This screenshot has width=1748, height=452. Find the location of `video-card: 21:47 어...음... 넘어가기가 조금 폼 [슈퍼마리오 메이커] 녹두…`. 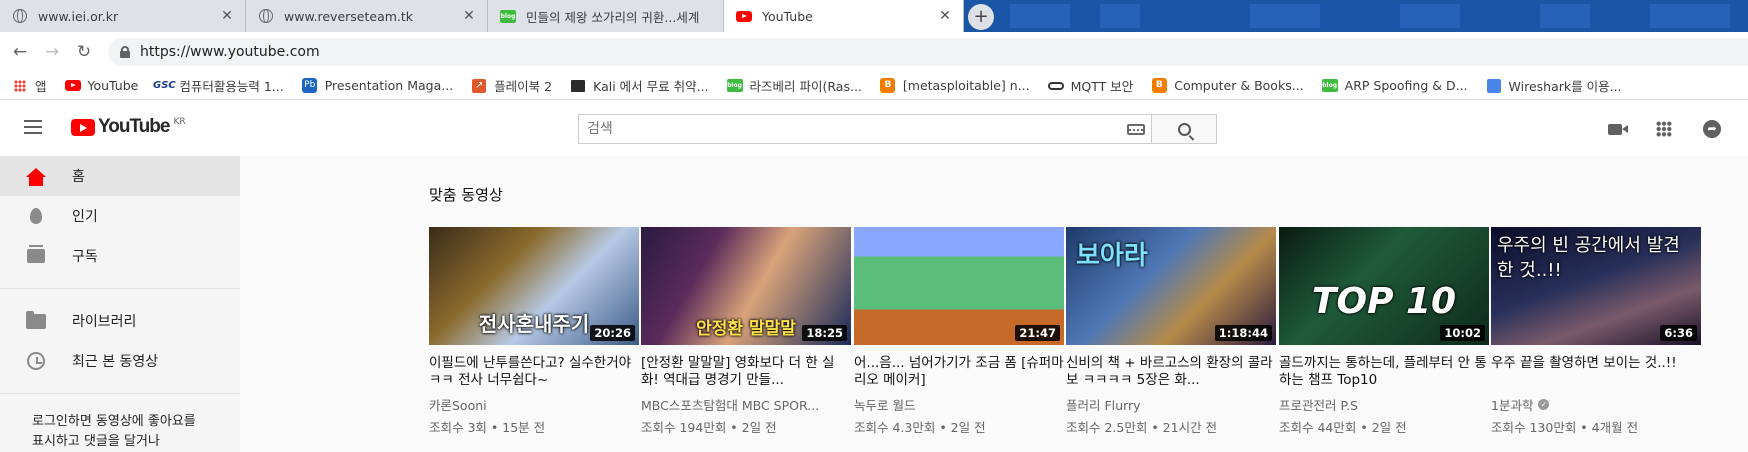

video-card: 21:47 어...음... 넘어가기가 조금 폼 [슈퍼마리오 메이커] 녹두… is located at coordinates (959, 331).